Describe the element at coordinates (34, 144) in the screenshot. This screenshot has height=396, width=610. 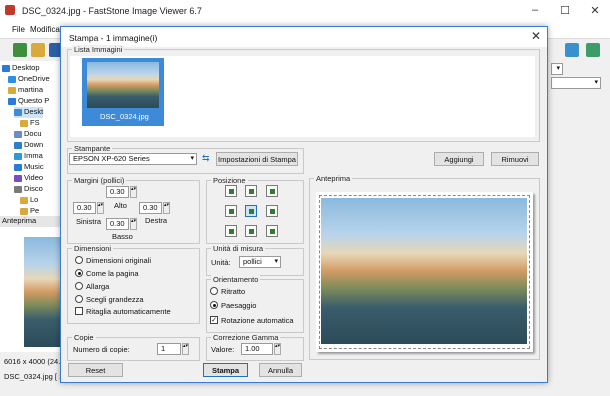
I see `tree-item-label: Down` at that location.